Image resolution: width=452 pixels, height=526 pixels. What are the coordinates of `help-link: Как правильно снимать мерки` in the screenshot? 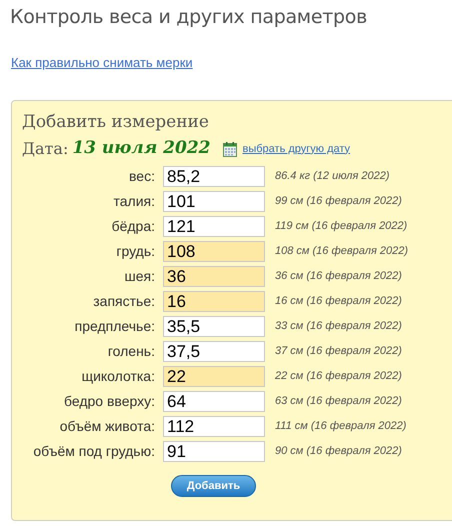 It's located at (102, 62).